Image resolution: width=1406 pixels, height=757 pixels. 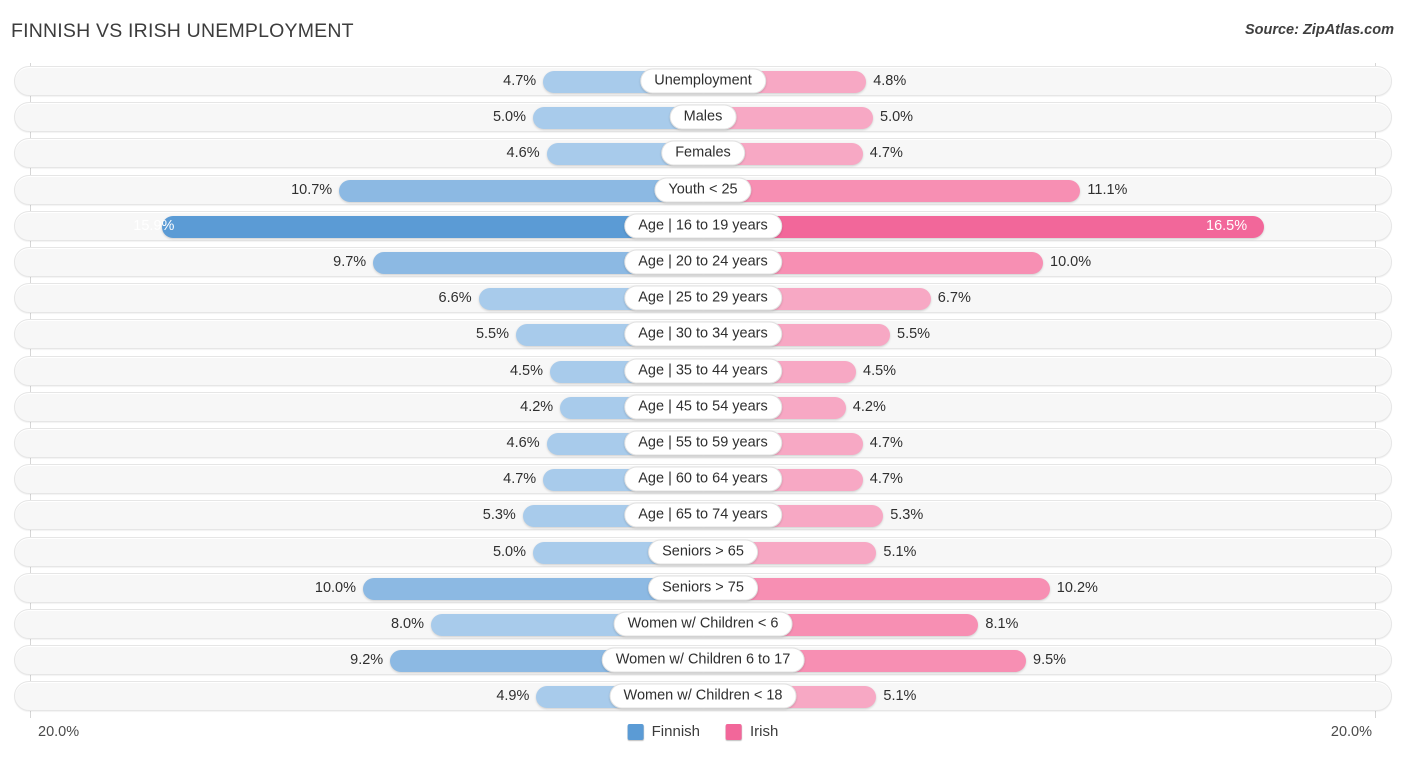 I want to click on value-label-irish: 4.5%, so click(x=880, y=370).